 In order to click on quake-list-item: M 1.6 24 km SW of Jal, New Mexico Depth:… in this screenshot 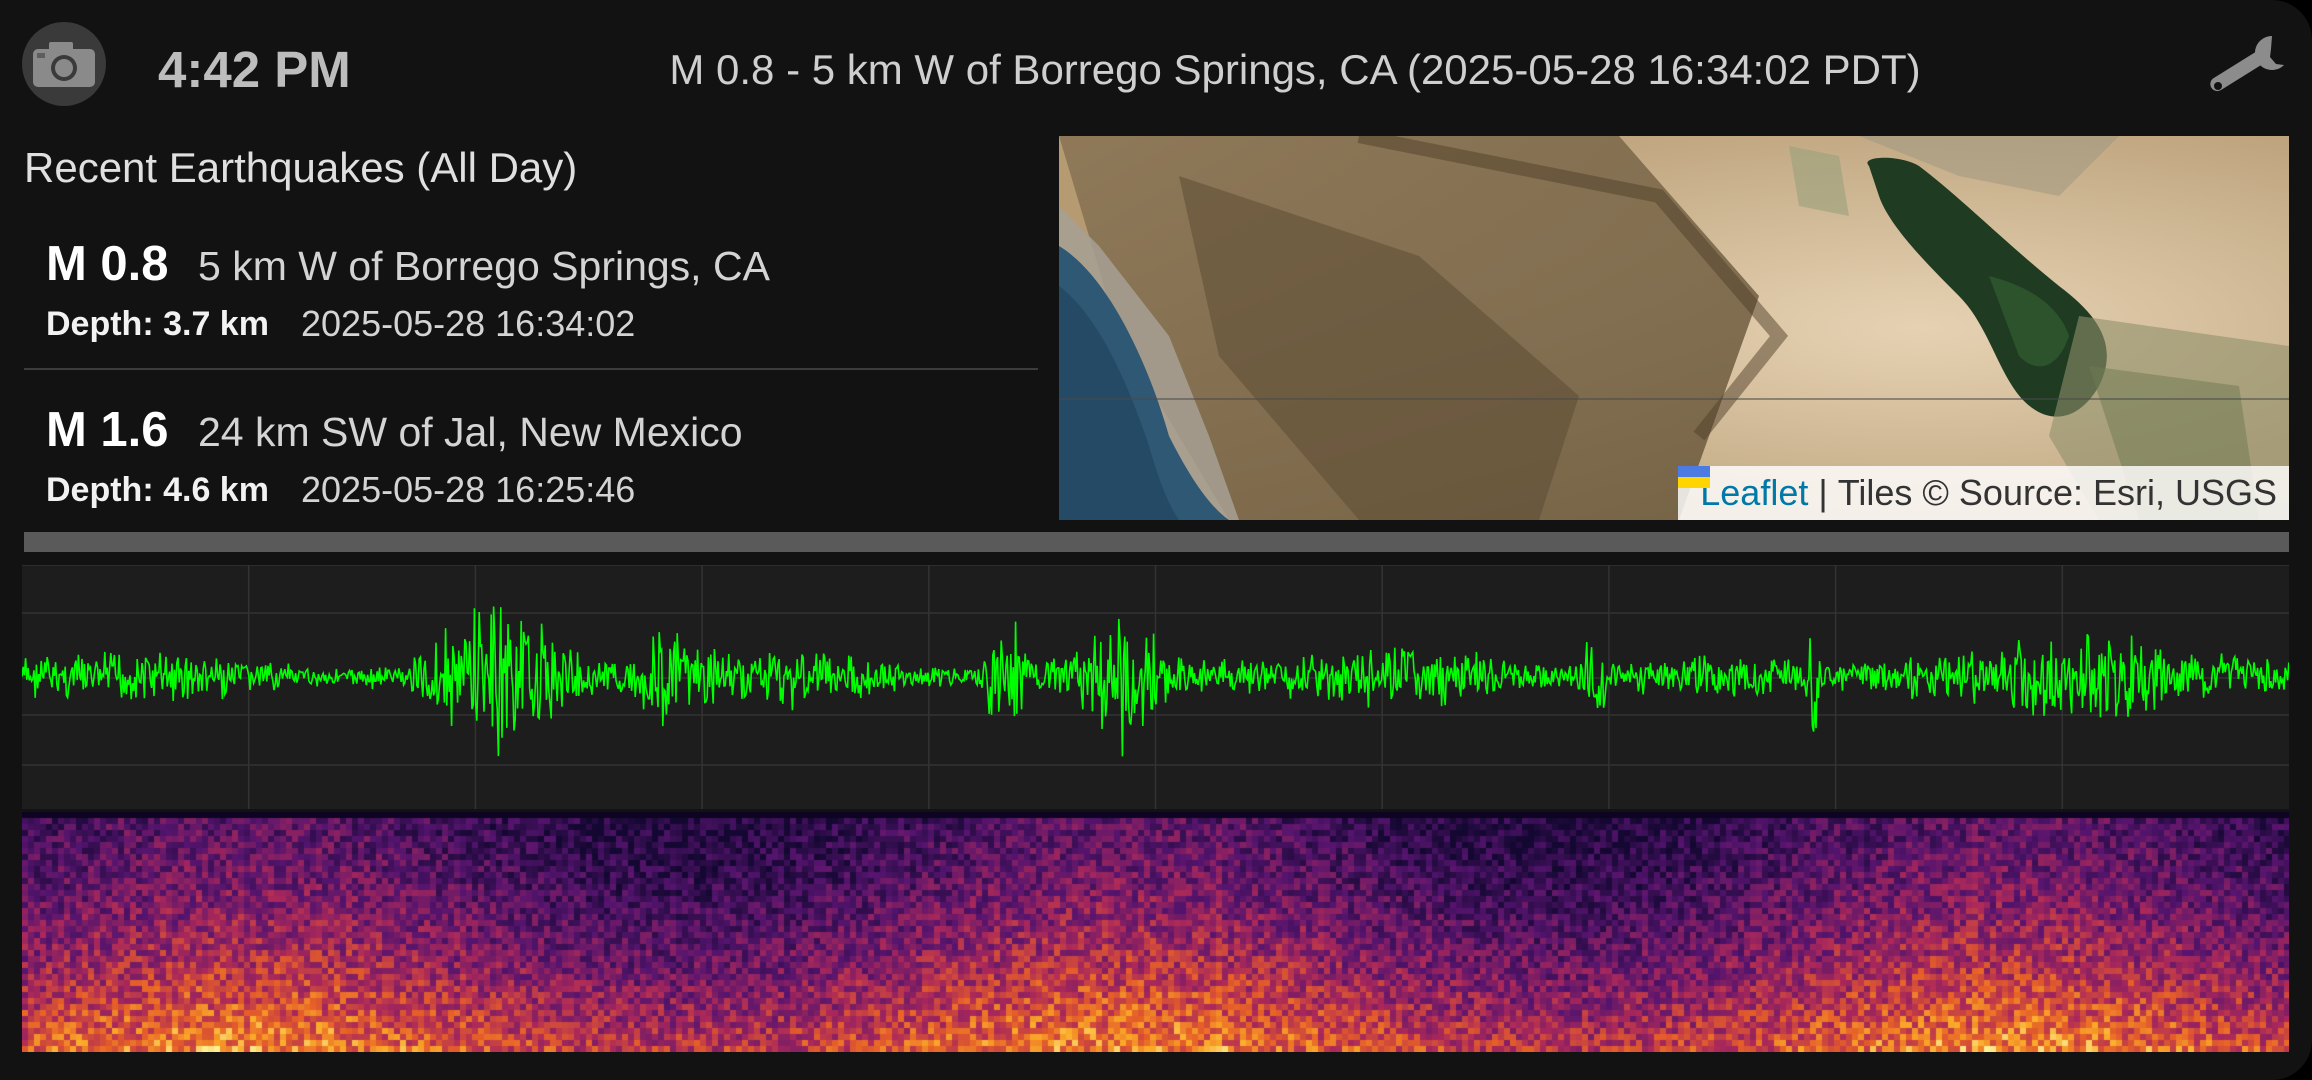, I will do `click(531, 456)`.